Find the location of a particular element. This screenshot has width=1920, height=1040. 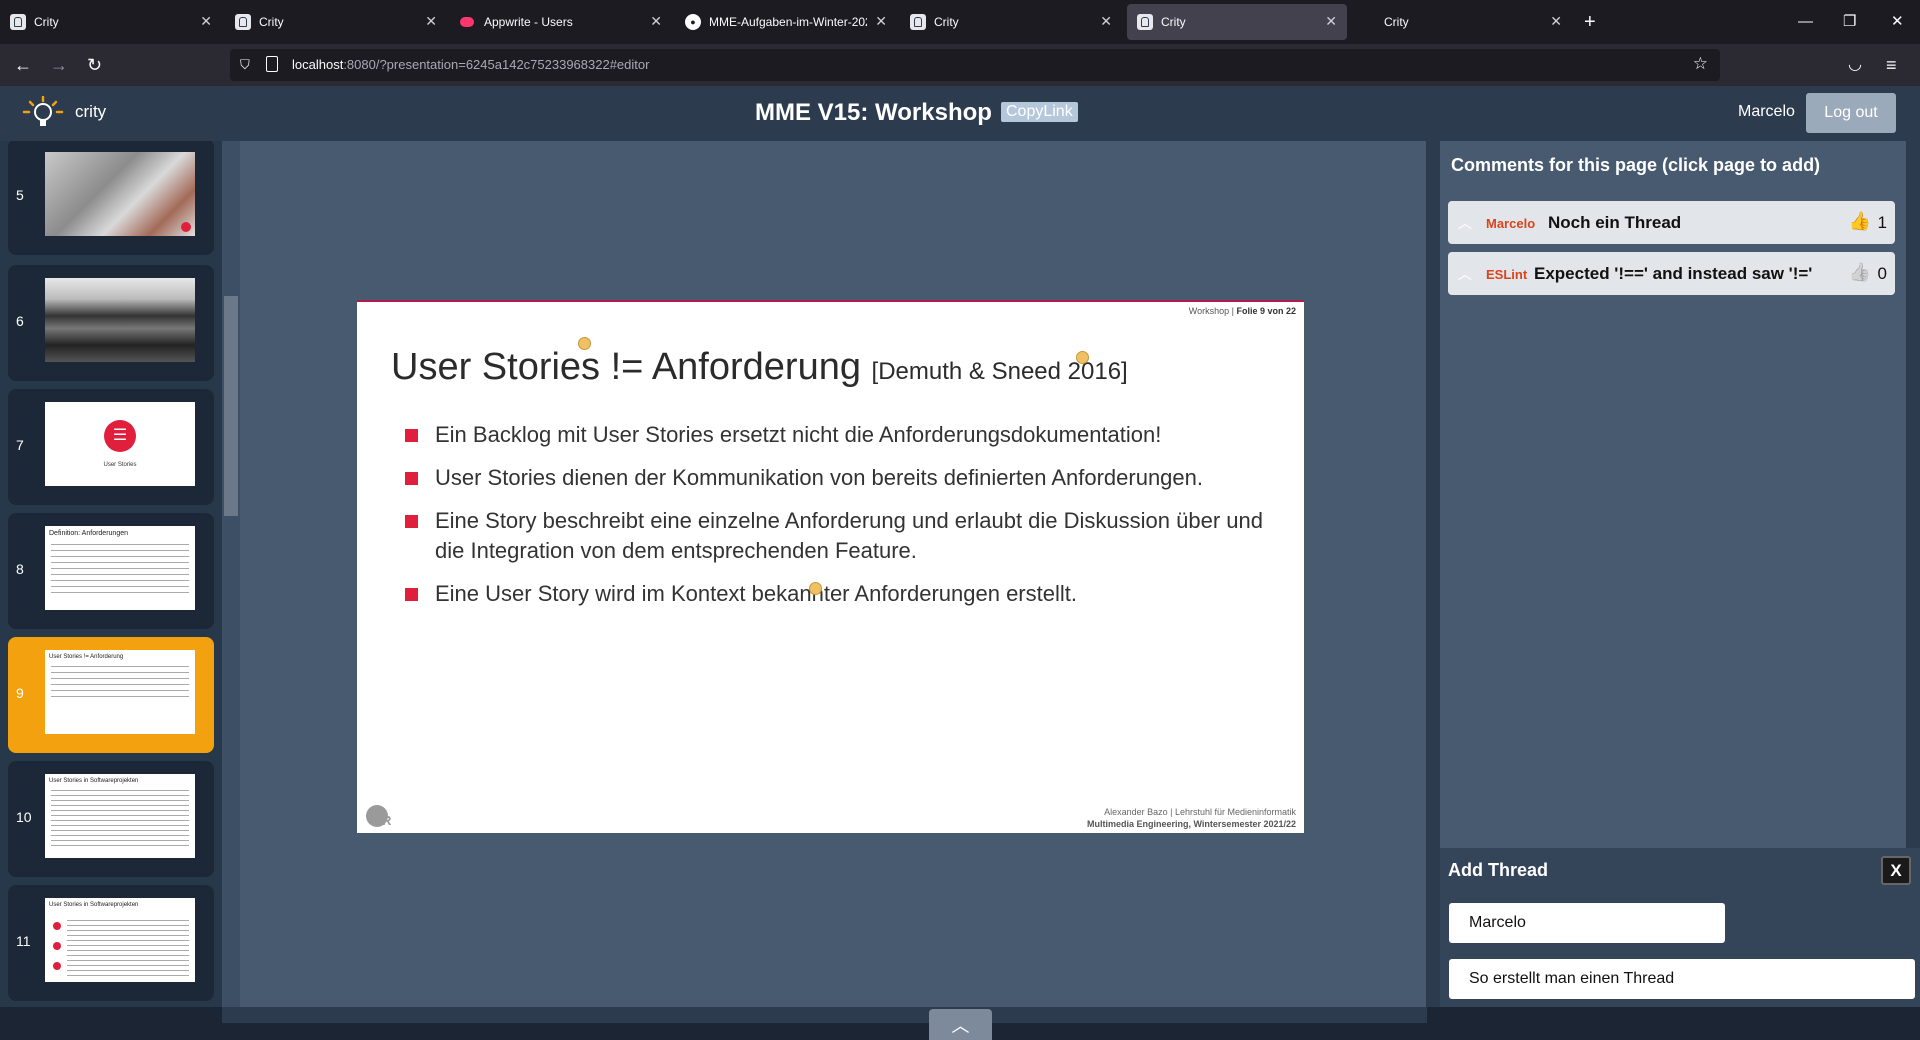

browser-tab: Appwrite - Users ✕ is located at coordinates (561, 22).